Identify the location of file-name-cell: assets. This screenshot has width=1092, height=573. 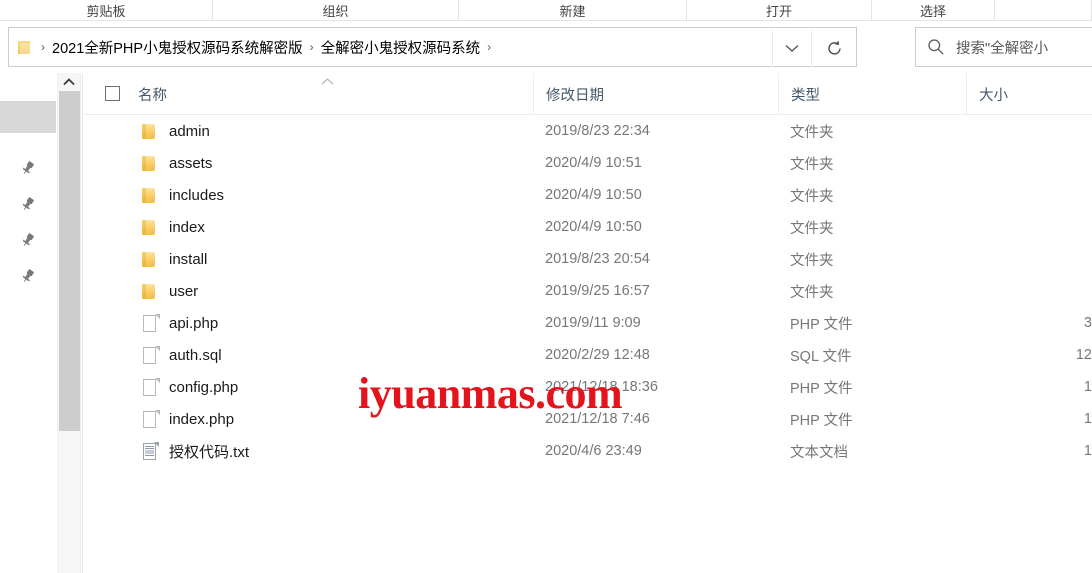
(175, 163).